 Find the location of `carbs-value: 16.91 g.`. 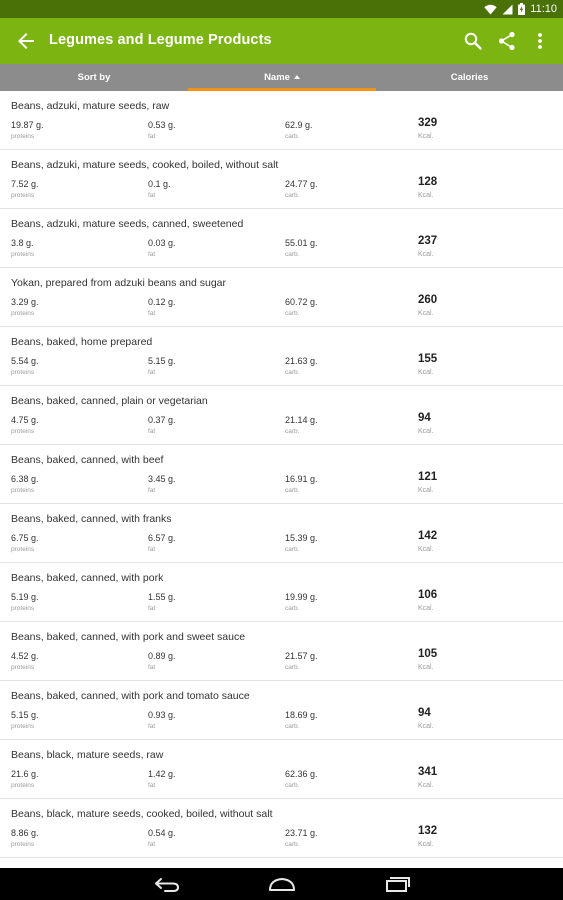

carbs-value: 16.91 g. is located at coordinates (301, 479).